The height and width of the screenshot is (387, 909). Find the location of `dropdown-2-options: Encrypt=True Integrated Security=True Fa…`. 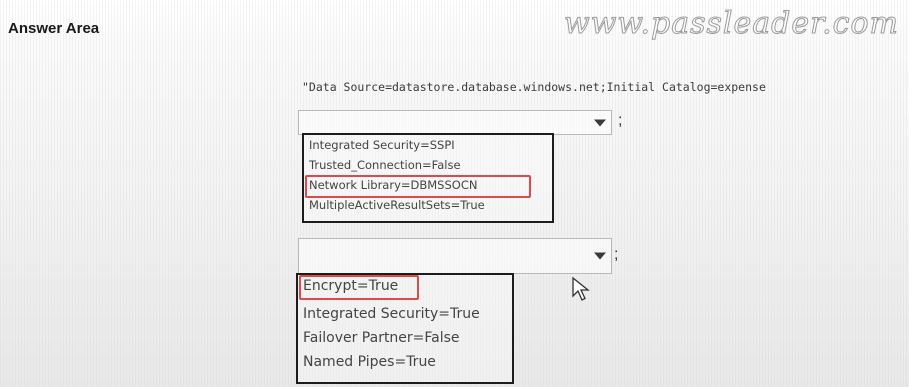

dropdown-2-options: Encrypt=True Integrated Security=True Fa… is located at coordinates (405, 328).